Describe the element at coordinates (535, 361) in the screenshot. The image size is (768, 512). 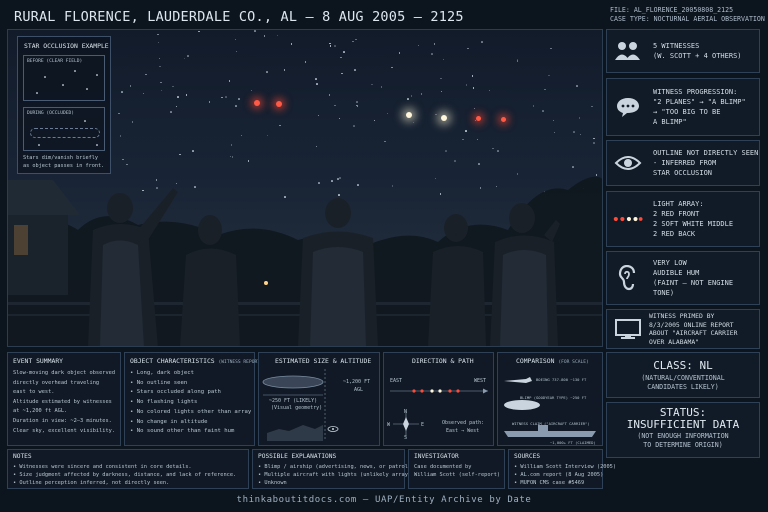
I see `comparison-title: COMPARISON` at that location.